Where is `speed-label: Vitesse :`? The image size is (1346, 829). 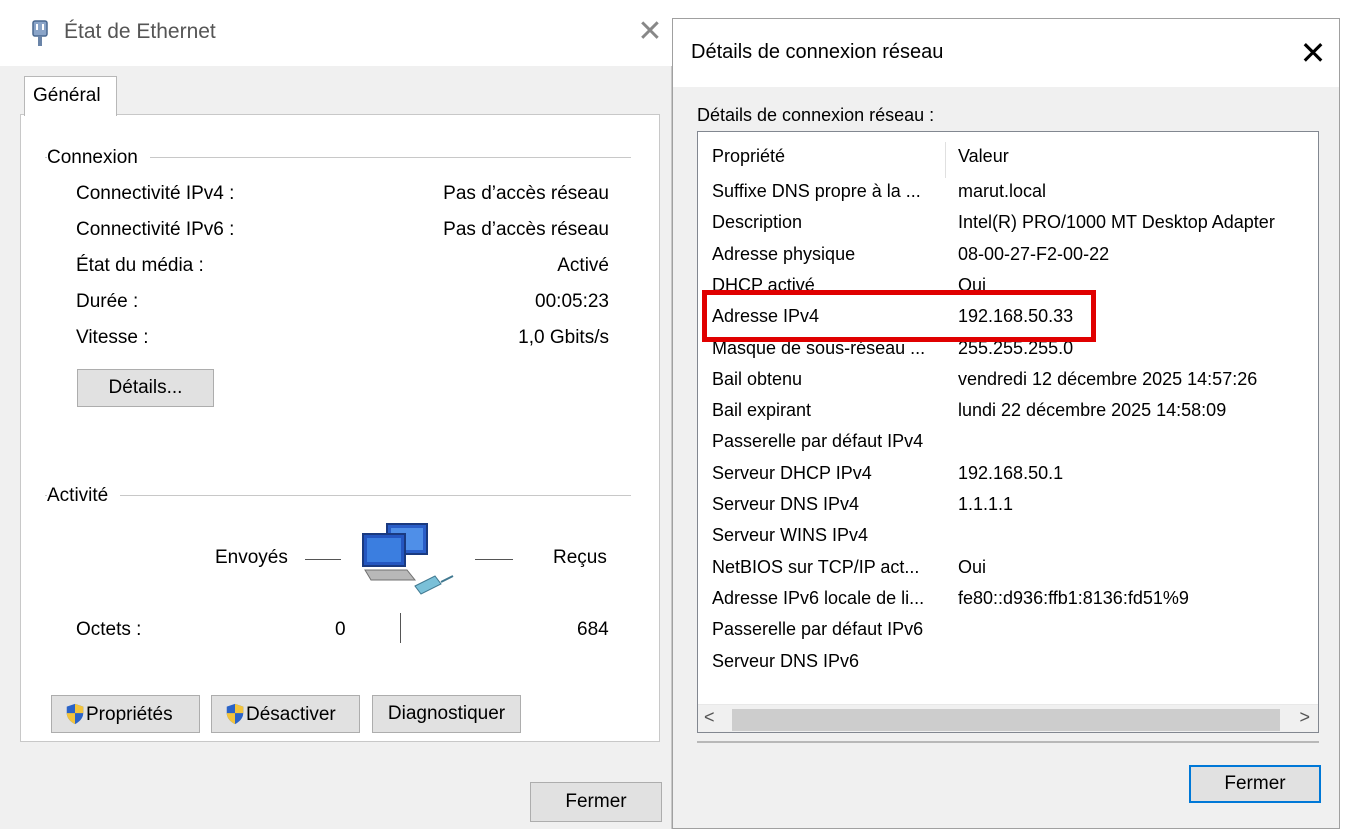 speed-label: Vitesse : is located at coordinates (112, 337).